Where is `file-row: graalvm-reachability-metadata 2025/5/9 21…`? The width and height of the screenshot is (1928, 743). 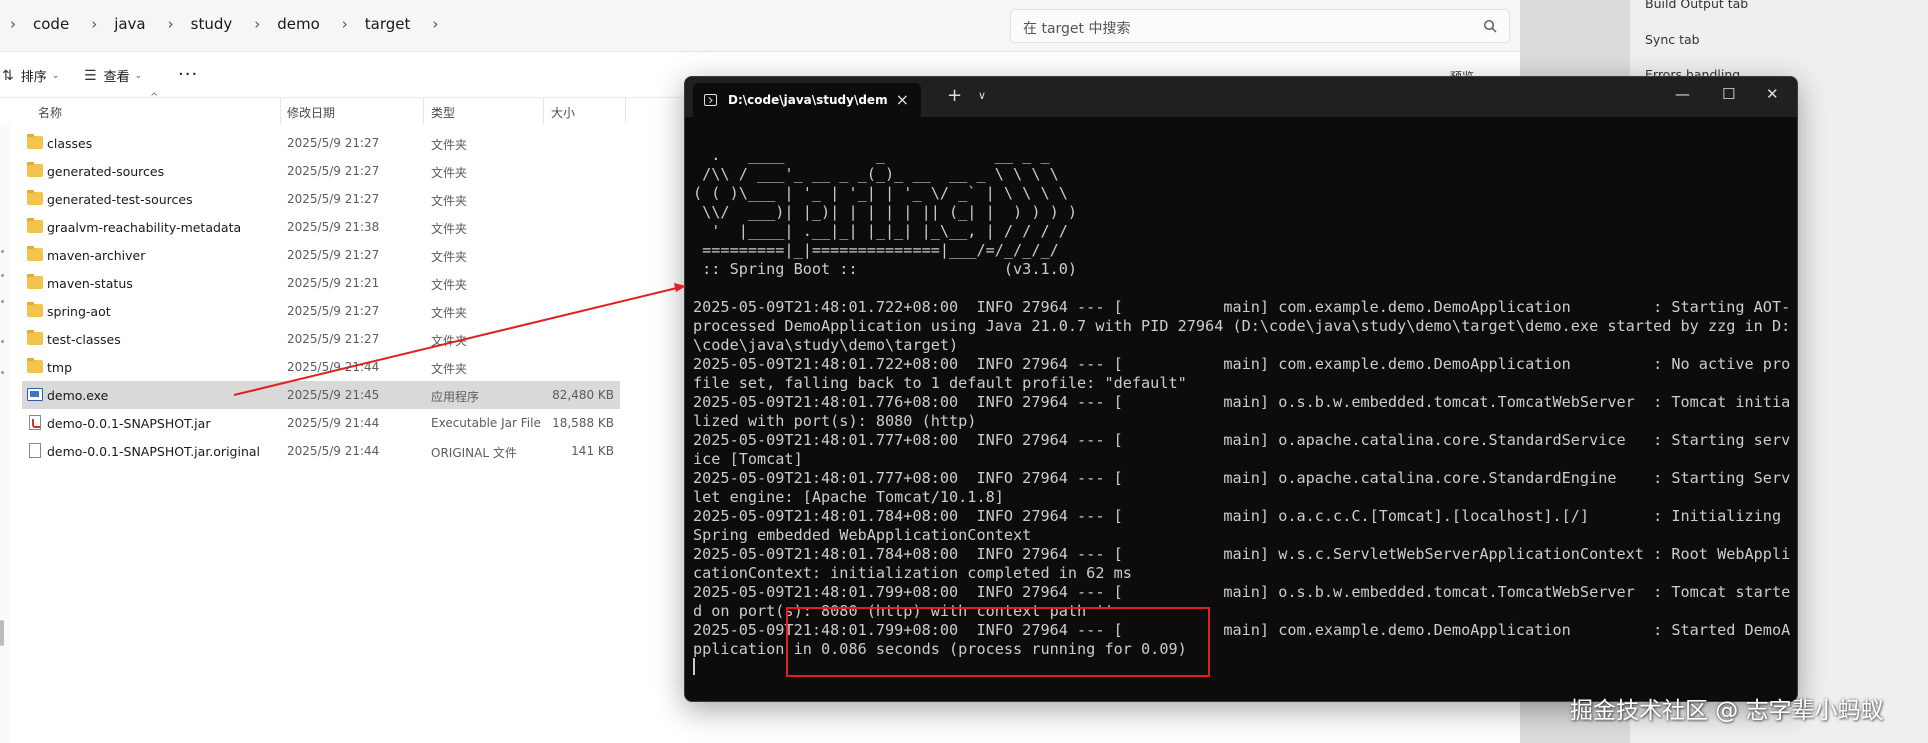
file-row: graalvm-reachability-metadata 2025/5/9 21… is located at coordinates (321, 227).